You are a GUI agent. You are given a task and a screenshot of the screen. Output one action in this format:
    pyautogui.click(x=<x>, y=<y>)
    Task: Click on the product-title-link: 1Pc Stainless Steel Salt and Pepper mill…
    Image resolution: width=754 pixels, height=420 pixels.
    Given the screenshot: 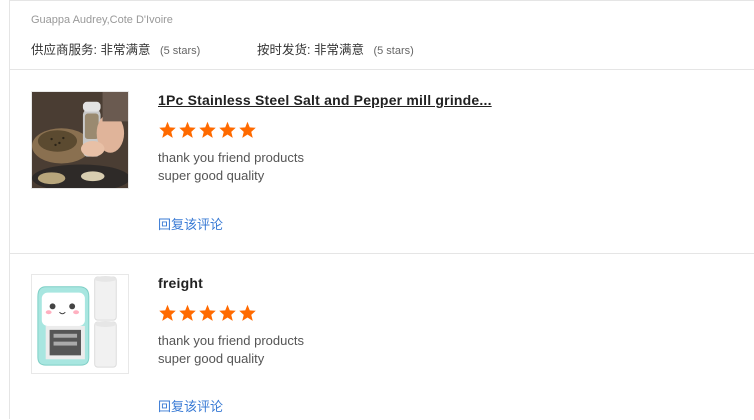 What is the action you would take?
    pyautogui.click(x=325, y=100)
    